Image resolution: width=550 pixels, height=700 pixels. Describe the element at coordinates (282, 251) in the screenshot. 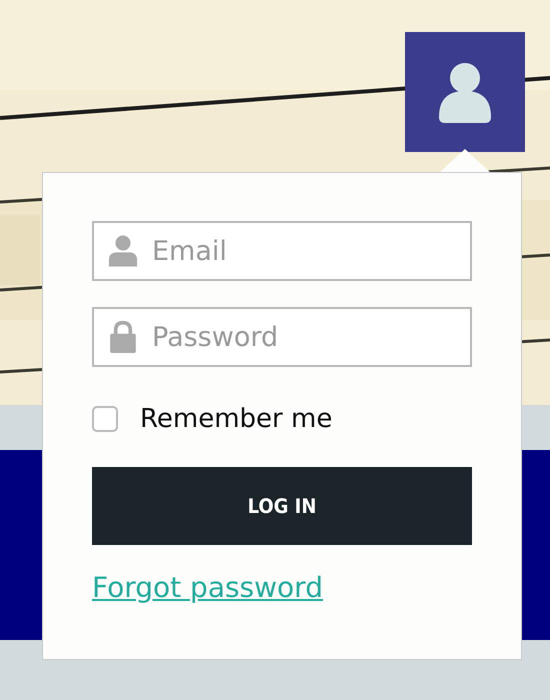

I see `email-field: Email` at that location.